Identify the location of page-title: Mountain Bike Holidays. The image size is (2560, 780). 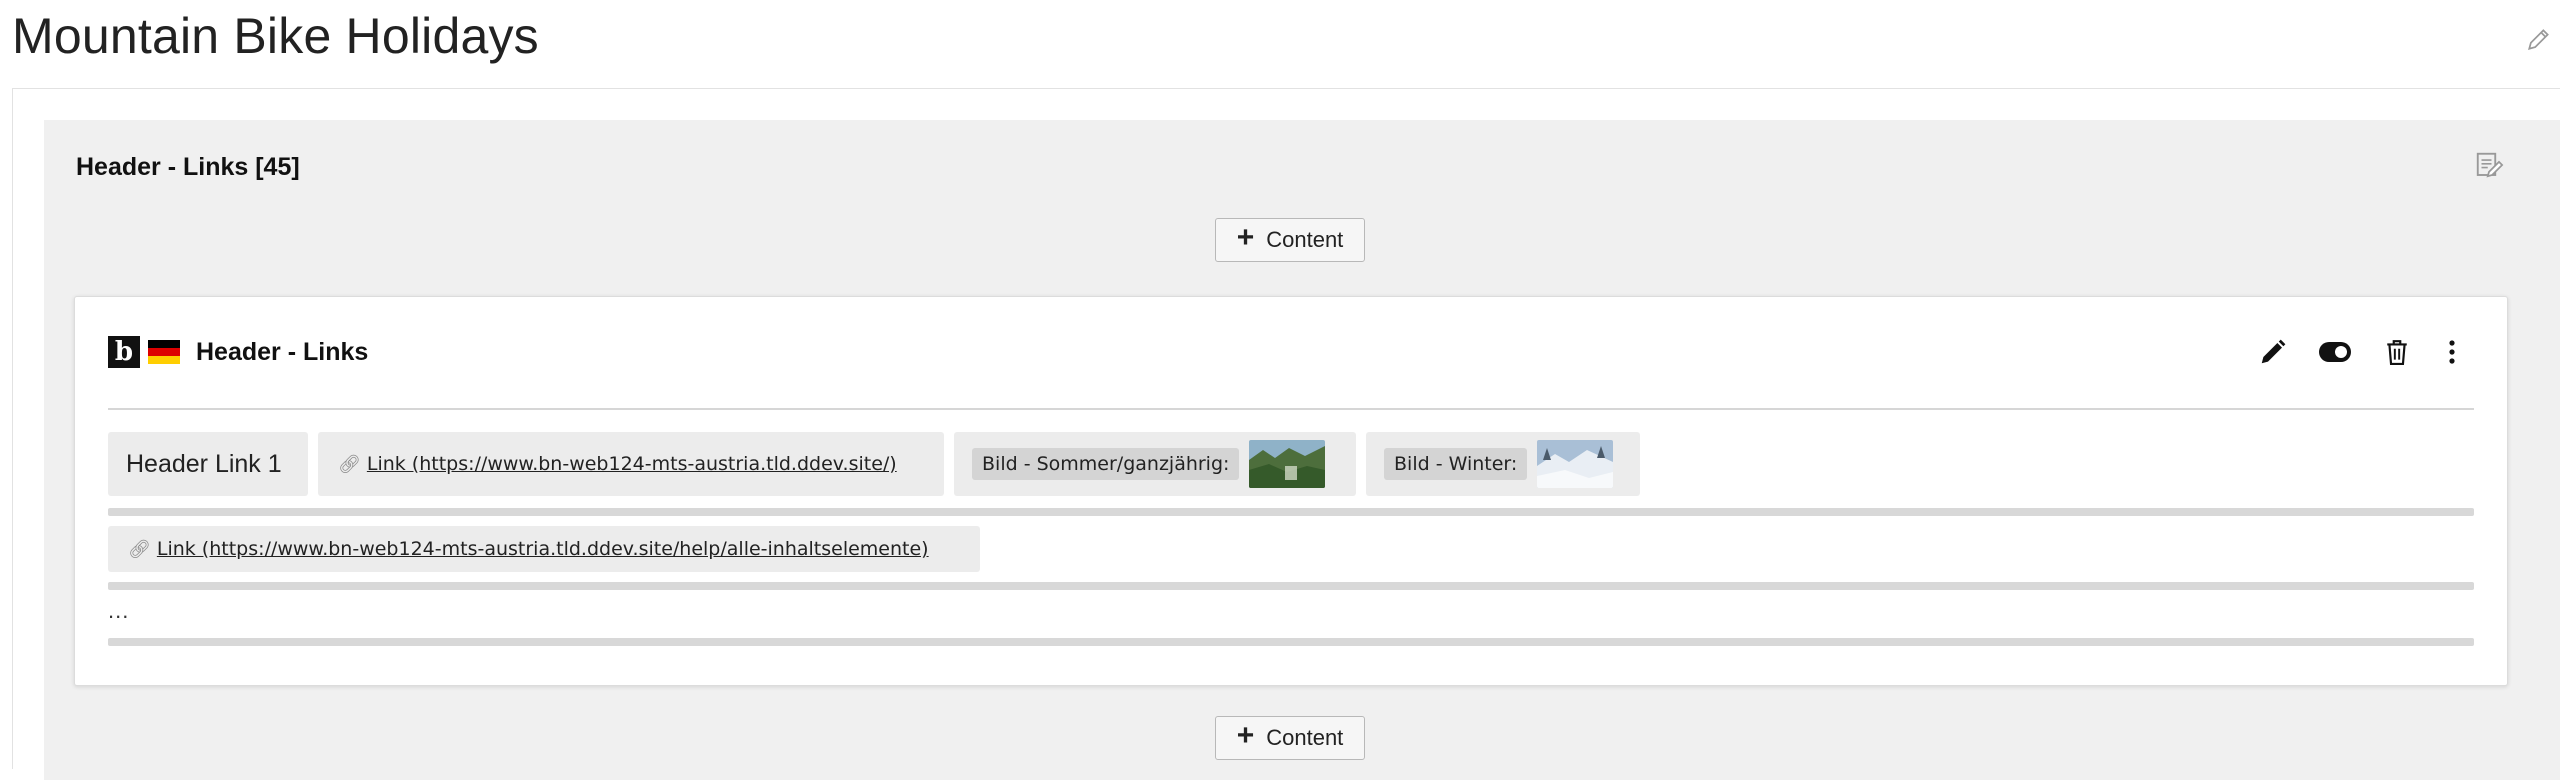
(275, 36).